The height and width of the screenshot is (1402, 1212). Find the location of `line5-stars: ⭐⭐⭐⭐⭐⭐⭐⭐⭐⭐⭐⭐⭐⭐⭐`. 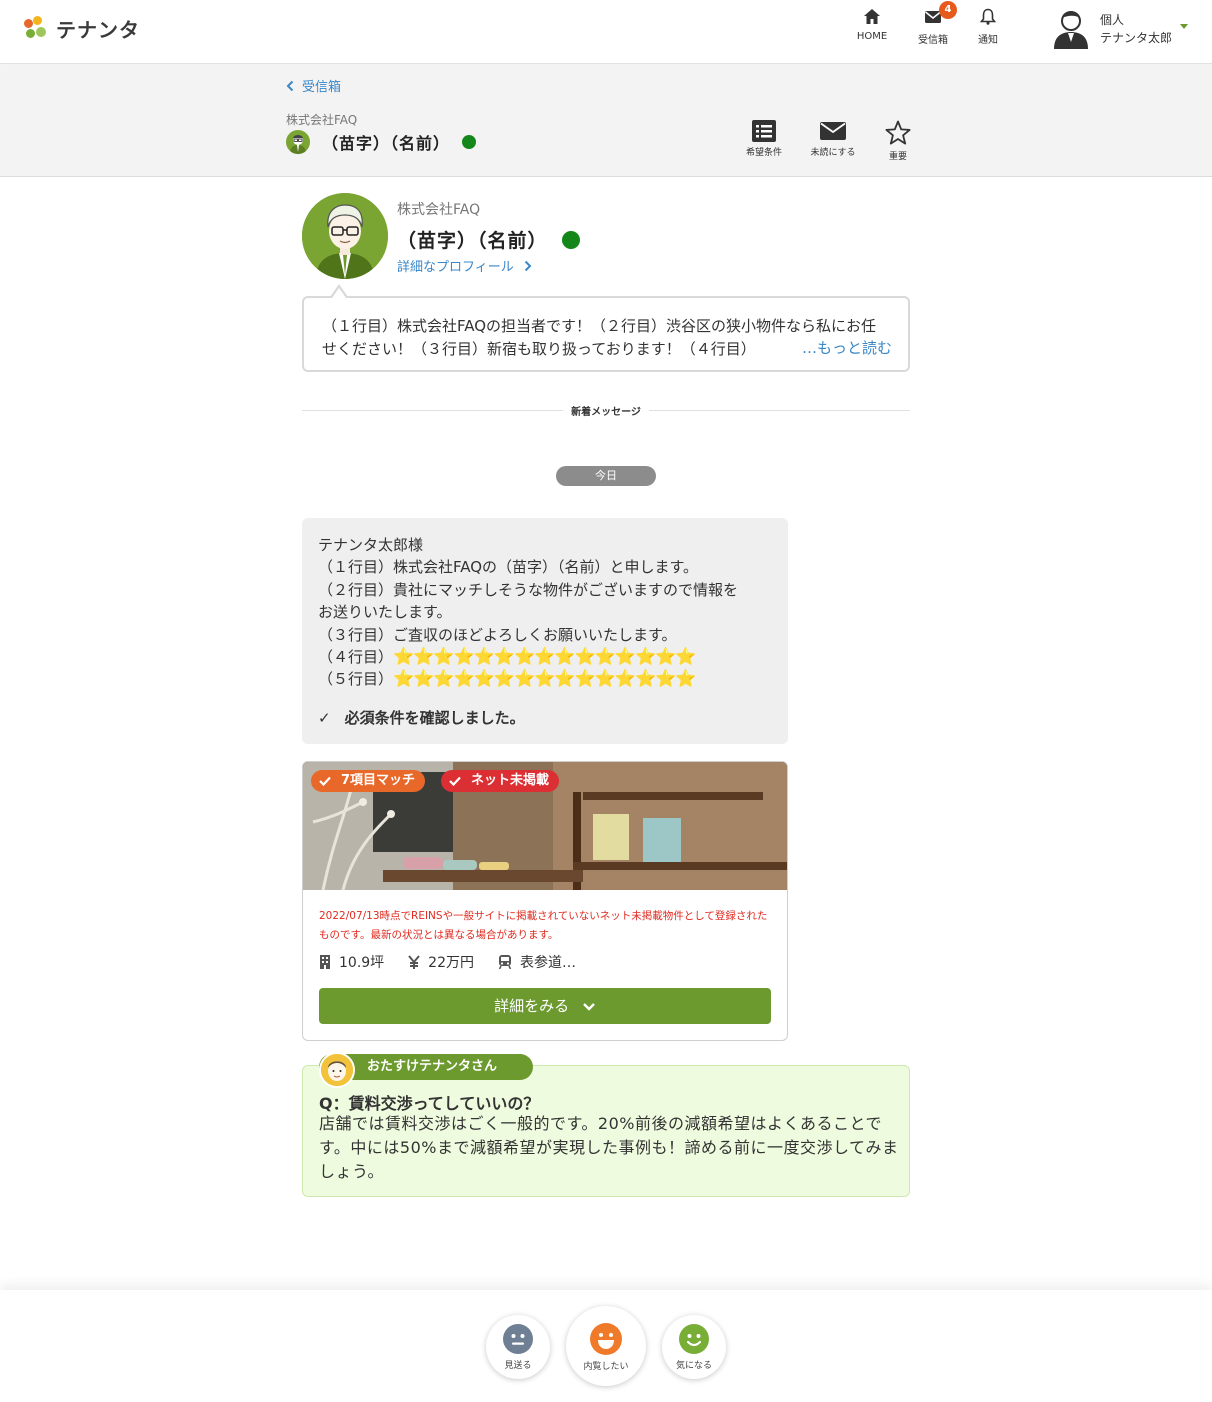

line5-stars: ⭐⭐⭐⭐⭐⭐⭐⭐⭐⭐⭐⭐⭐⭐⭐ is located at coordinates (545, 679).